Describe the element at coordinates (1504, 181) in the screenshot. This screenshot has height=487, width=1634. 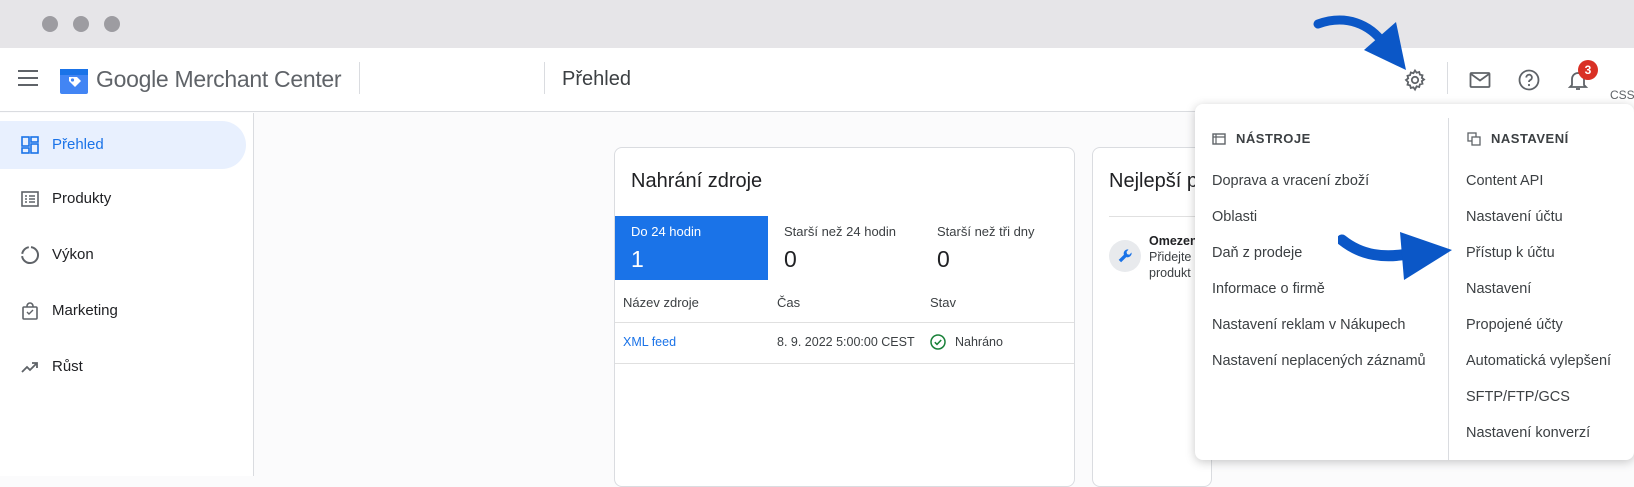
I see `menu-item-content-api: Content API` at that location.